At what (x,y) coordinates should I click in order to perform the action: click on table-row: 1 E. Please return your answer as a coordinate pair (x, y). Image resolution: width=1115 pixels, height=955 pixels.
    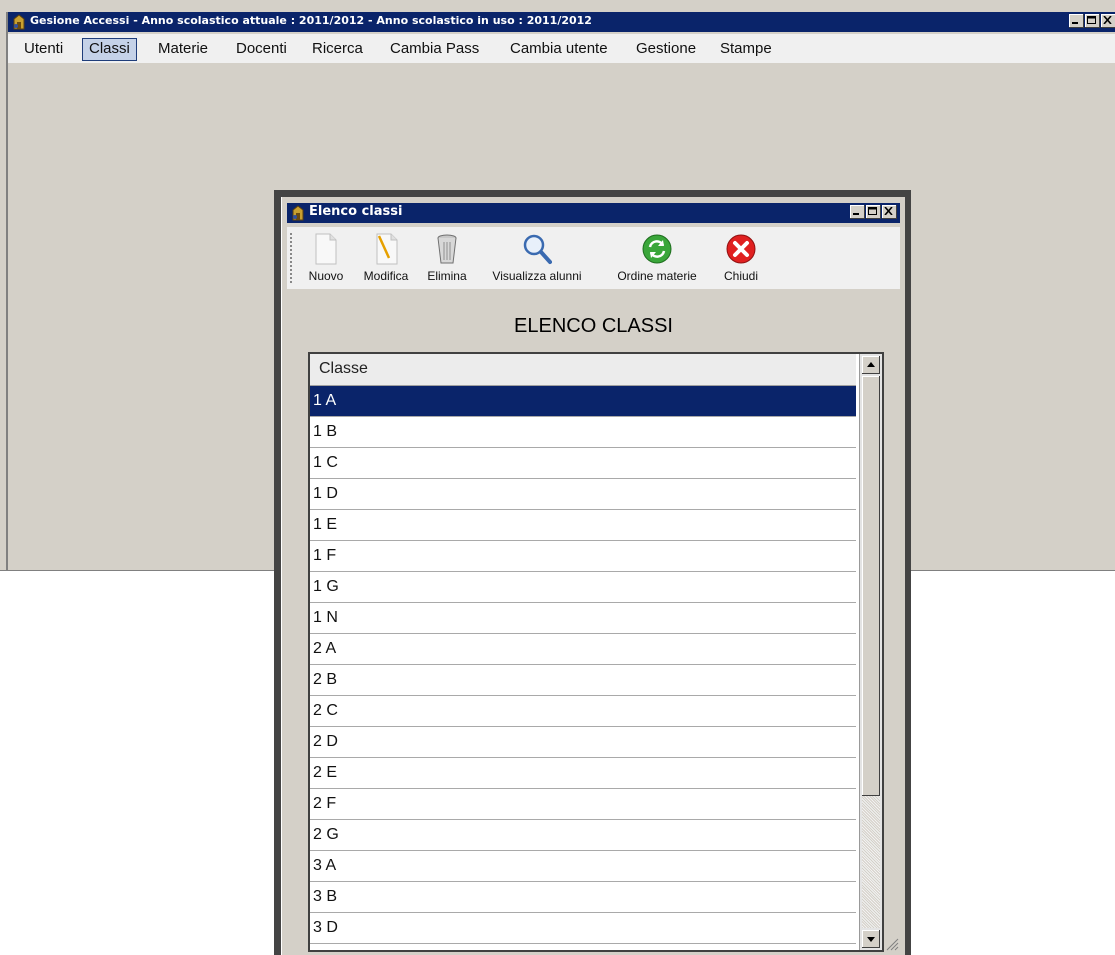
    Looking at the image, I should click on (583, 525).